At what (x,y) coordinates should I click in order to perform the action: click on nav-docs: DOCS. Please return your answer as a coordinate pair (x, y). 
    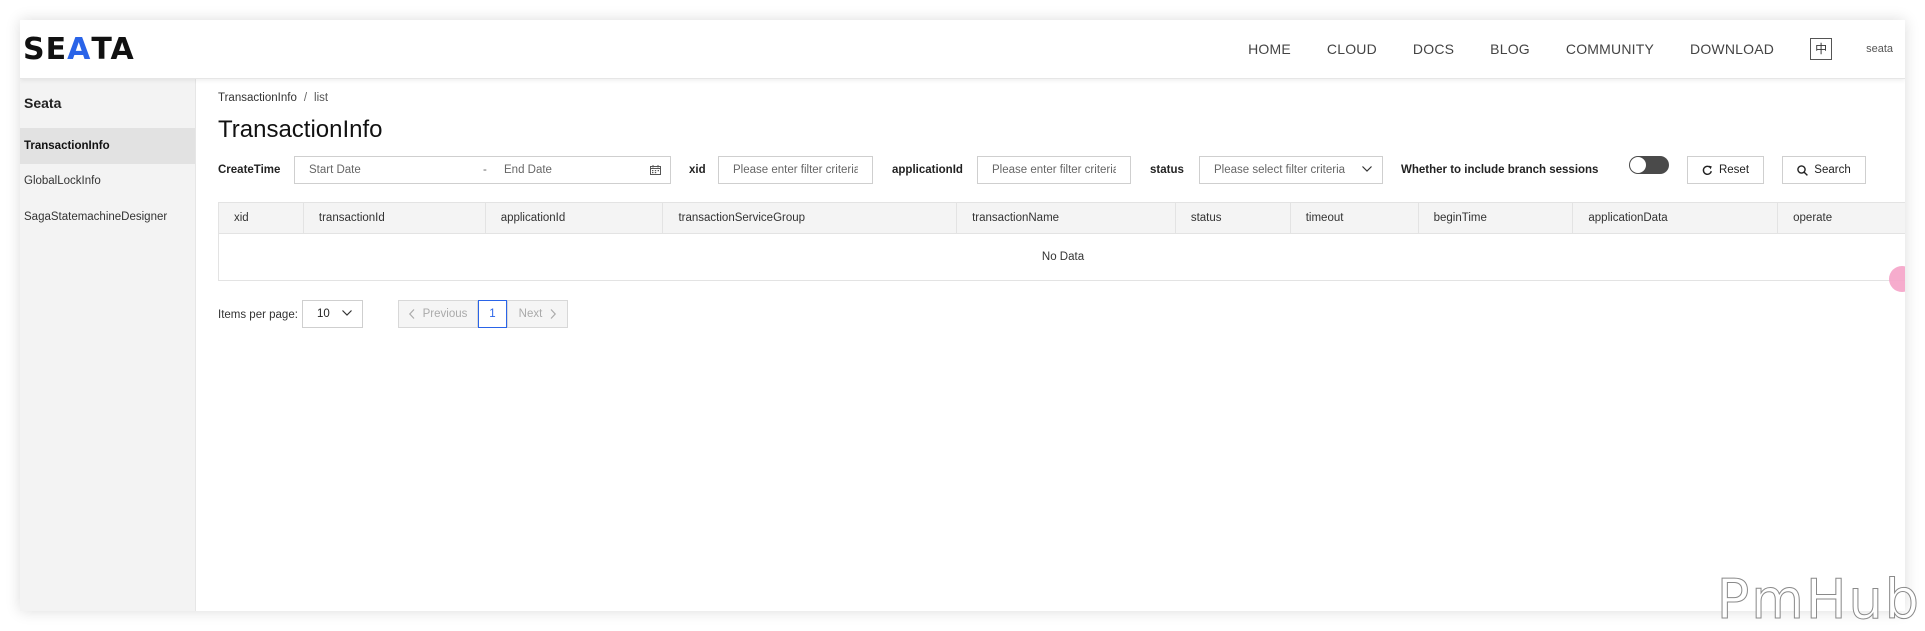
    Looking at the image, I should click on (1433, 49).